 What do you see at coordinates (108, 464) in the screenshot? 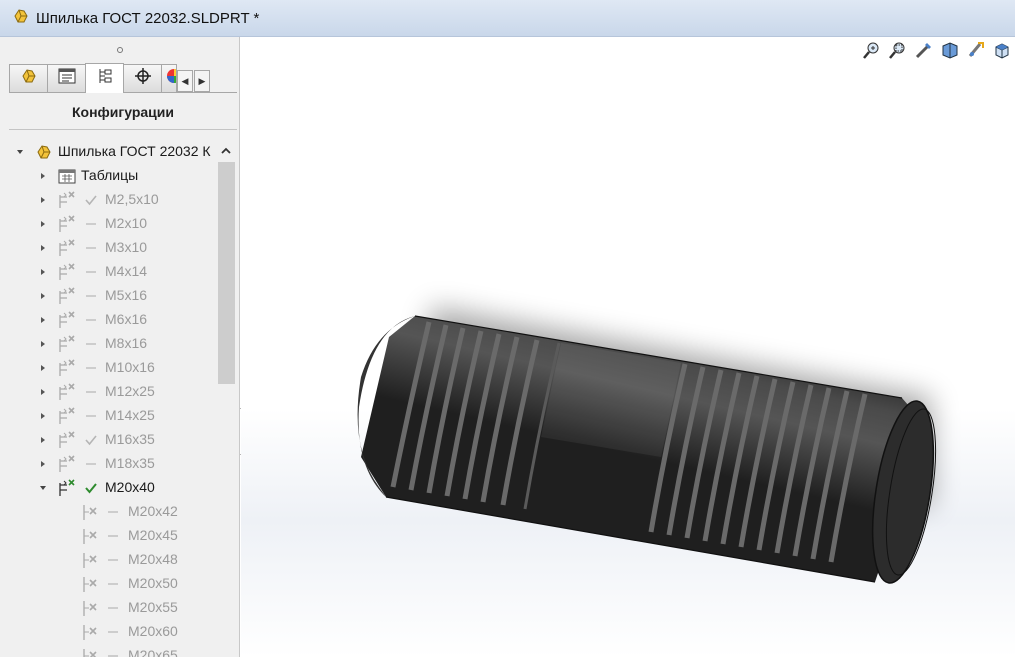
I see `tree-item-config: M18x35` at bounding box center [108, 464].